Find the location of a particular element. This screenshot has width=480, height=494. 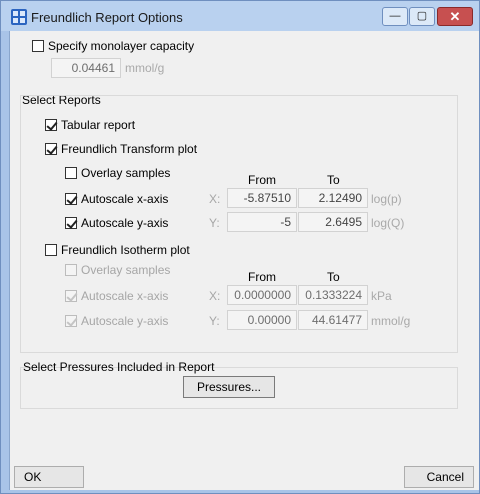

cancel-button: Cancel is located at coordinates (439, 477).